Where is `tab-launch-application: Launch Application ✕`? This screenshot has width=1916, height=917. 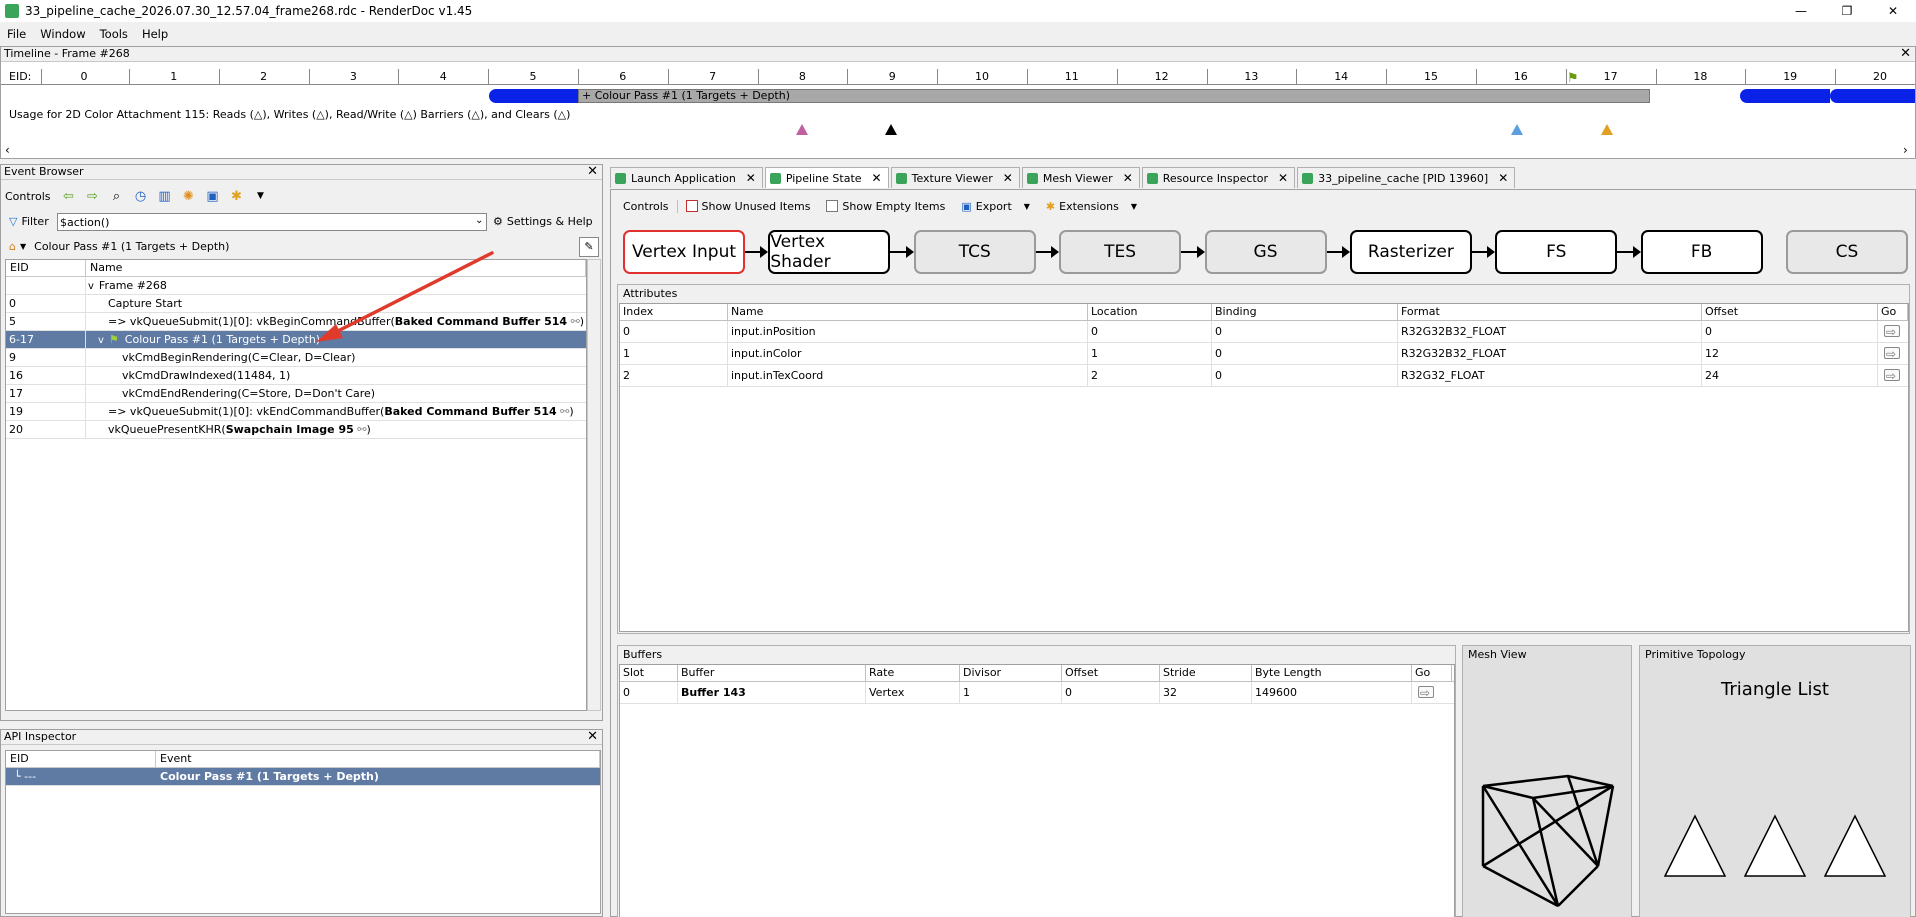
tab-launch-application: Launch Application ✕ is located at coordinates (686, 177).